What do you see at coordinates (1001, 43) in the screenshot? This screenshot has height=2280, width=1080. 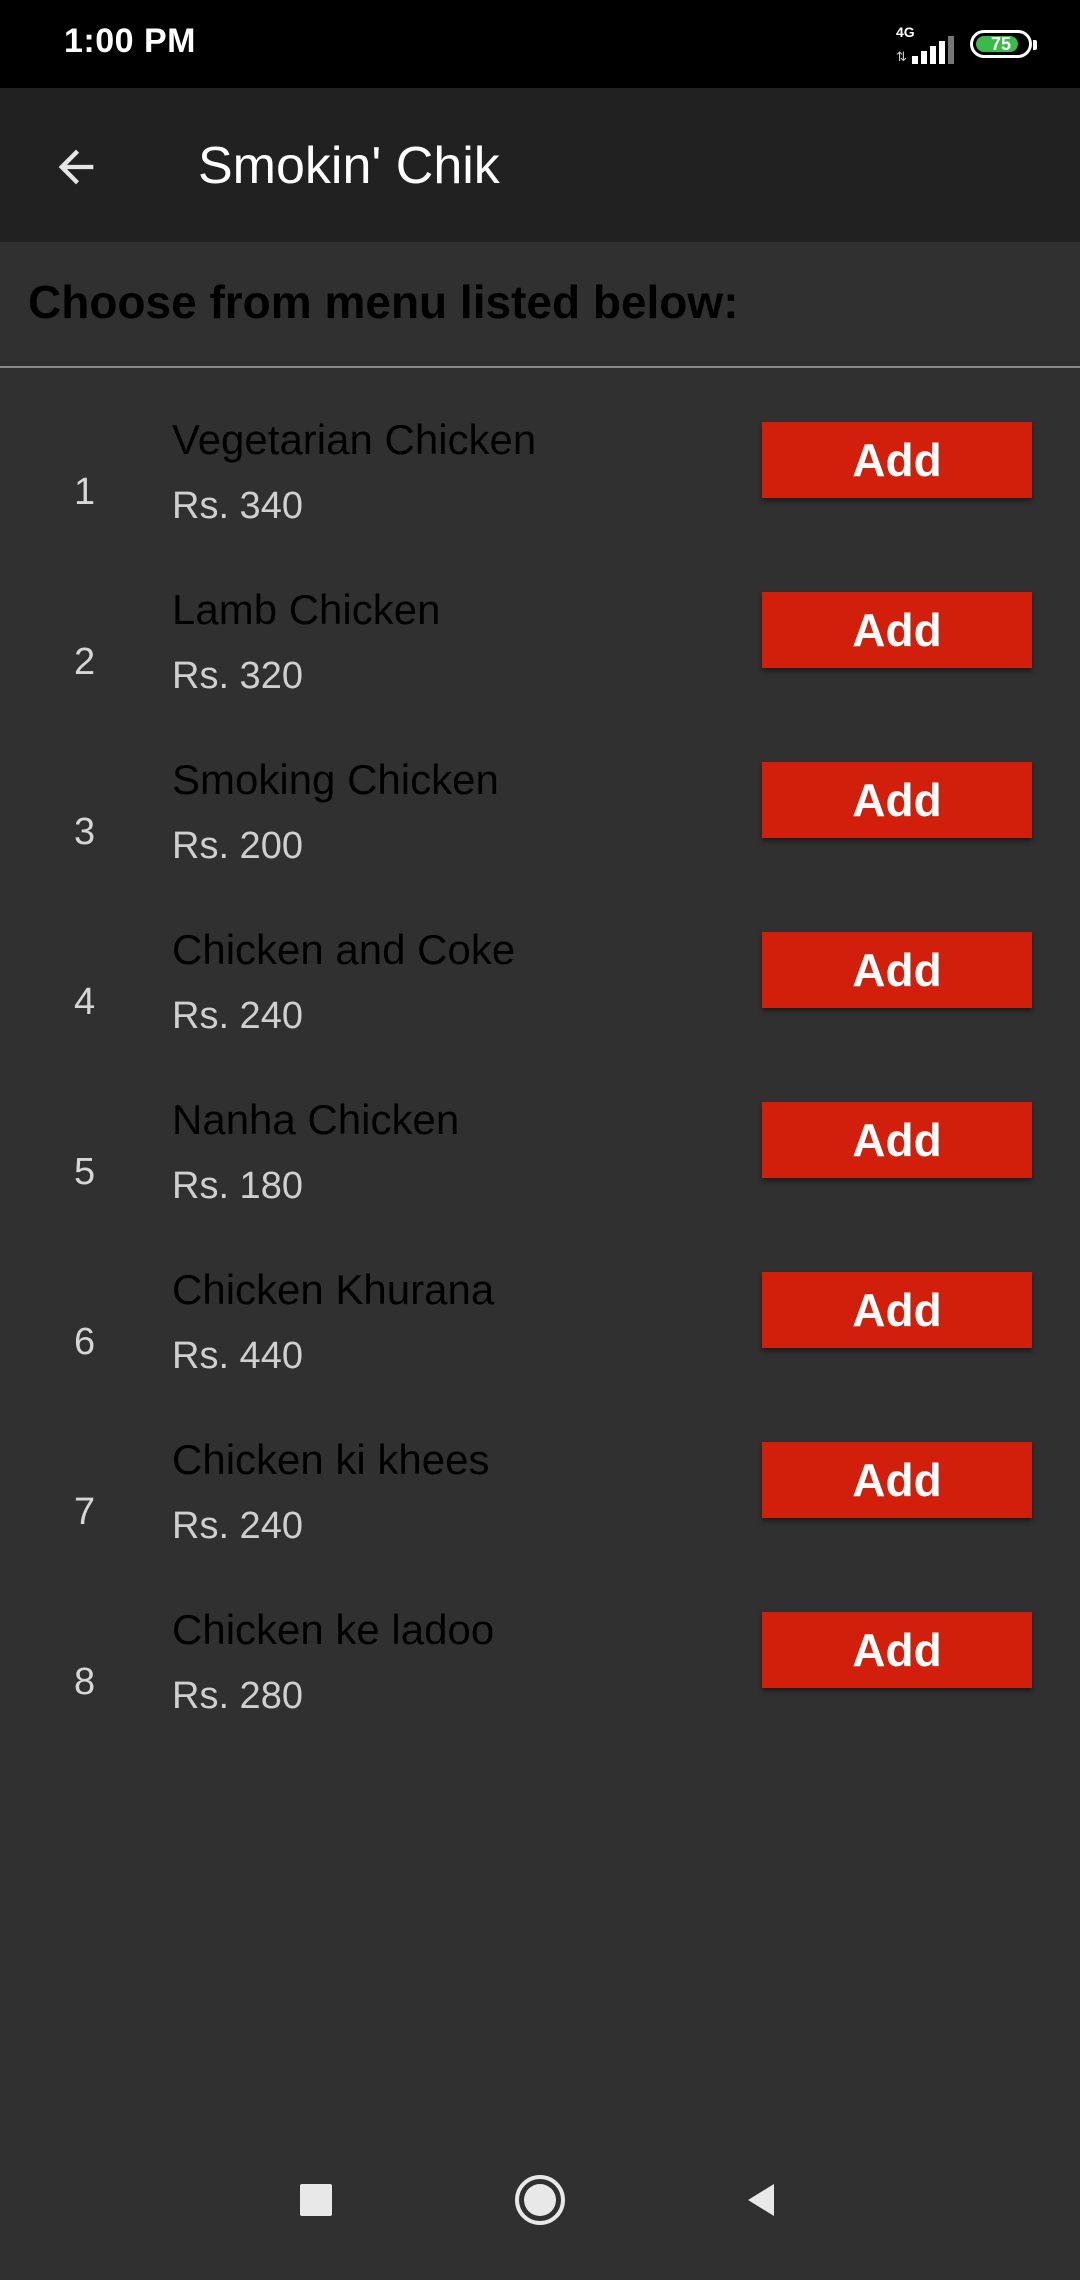 I see `battery-level: 75` at bounding box center [1001, 43].